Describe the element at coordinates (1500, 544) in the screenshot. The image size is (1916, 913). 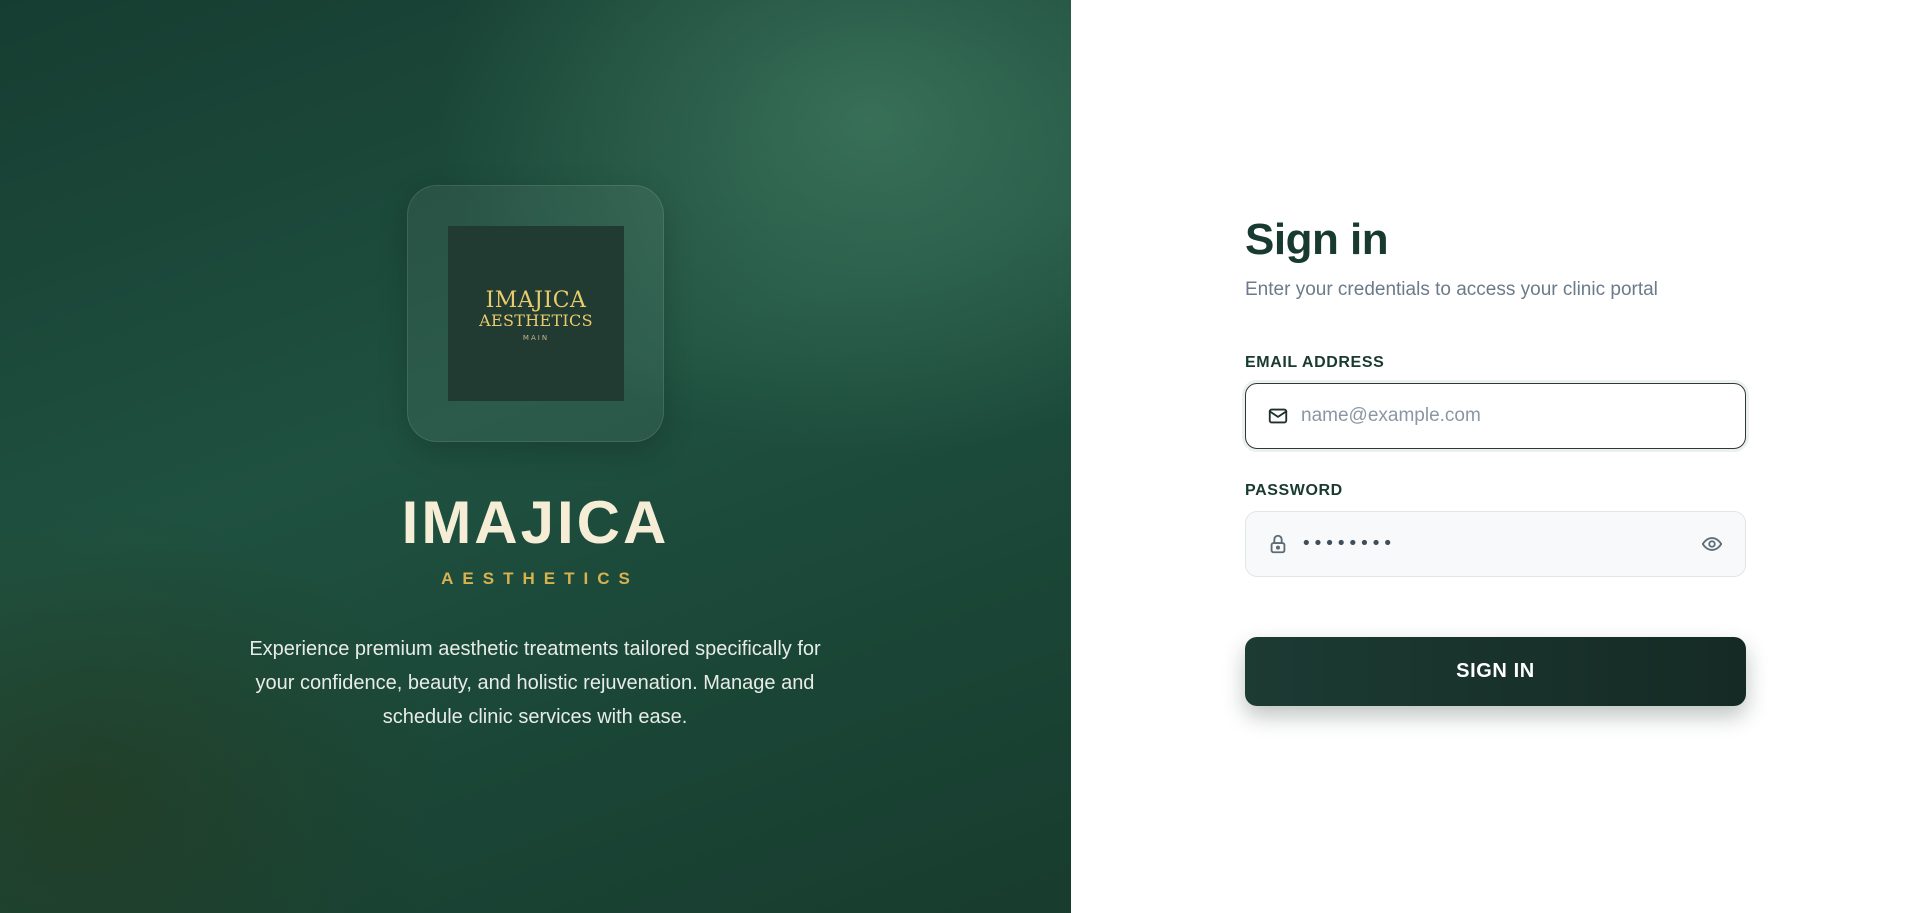
I see `password-input: ••••••••` at that location.